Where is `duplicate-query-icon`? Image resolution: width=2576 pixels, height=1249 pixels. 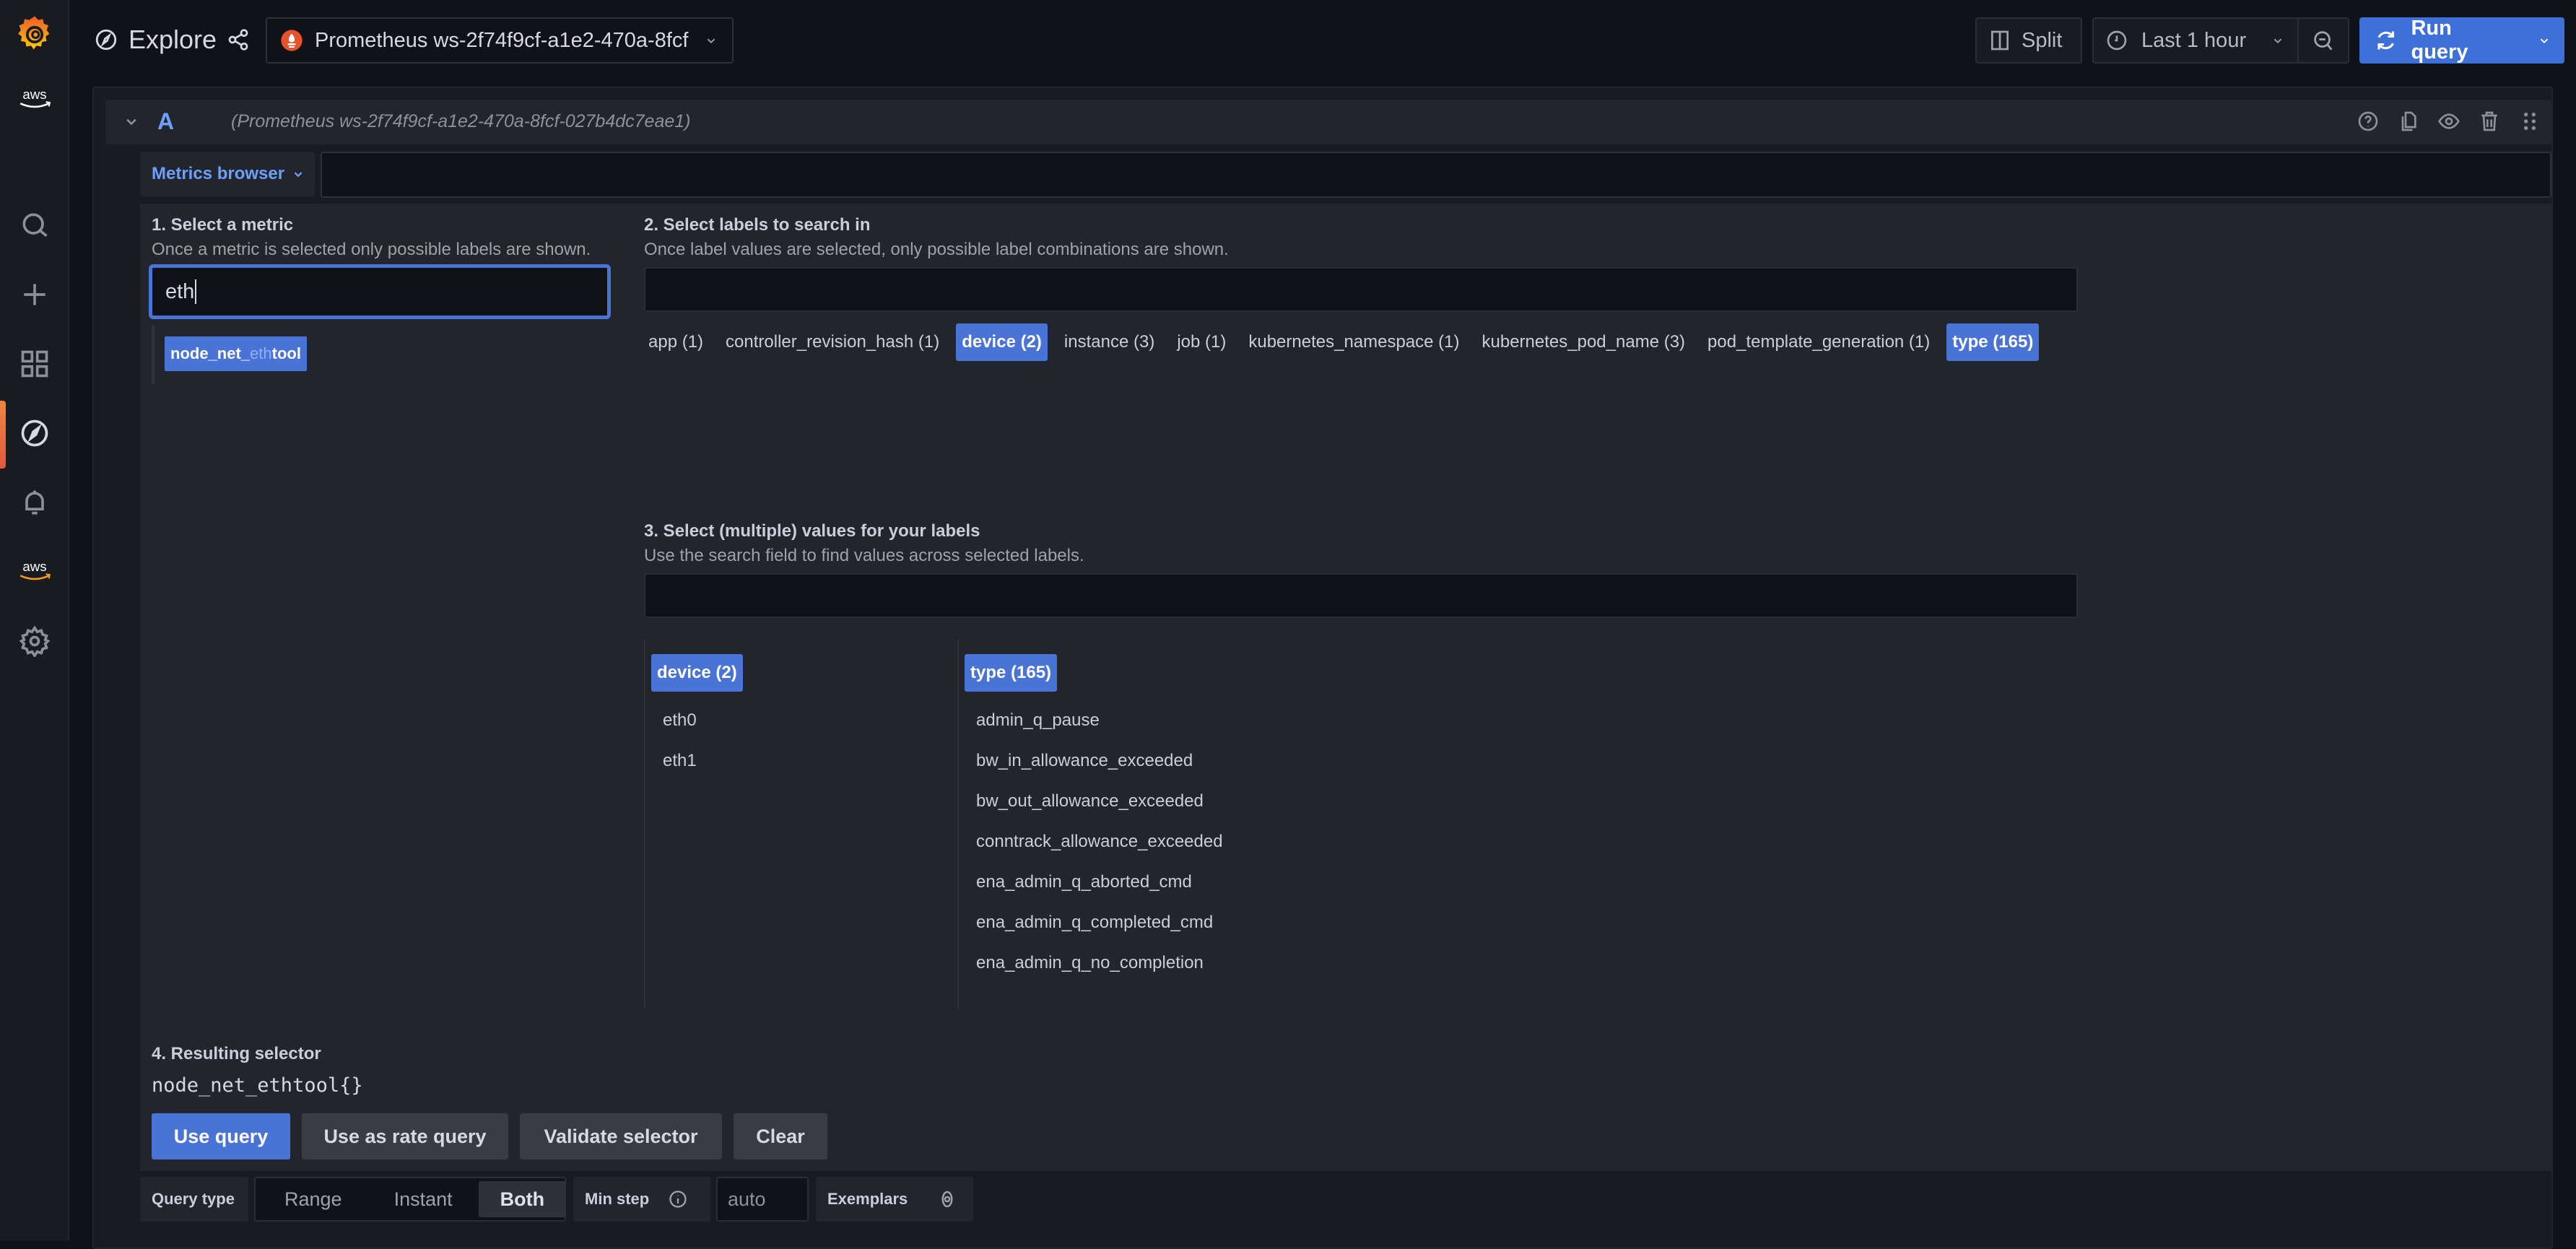 duplicate-query-icon is located at coordinates (2408, 123).